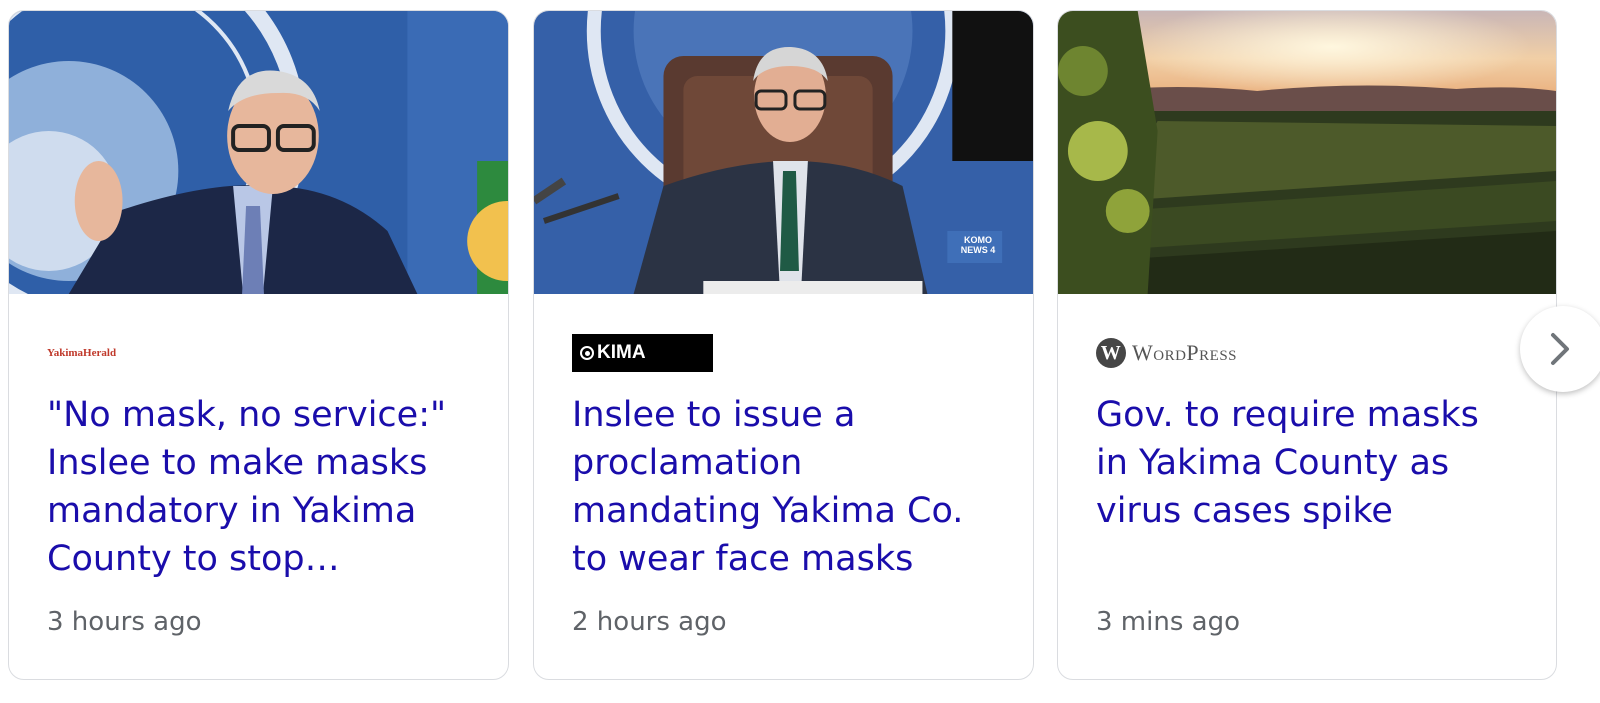 This screenshot has width=1600, height=703. I want to click on news-source: KIMA, so click(642, 353).